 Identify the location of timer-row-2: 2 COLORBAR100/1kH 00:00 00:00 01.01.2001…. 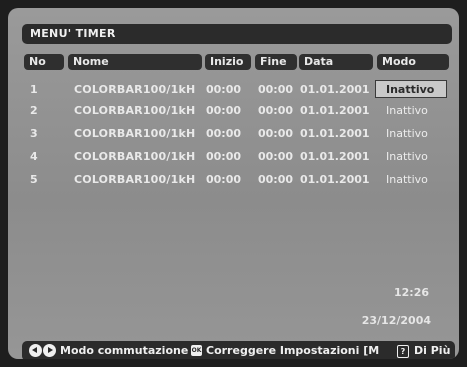
(233, 111).